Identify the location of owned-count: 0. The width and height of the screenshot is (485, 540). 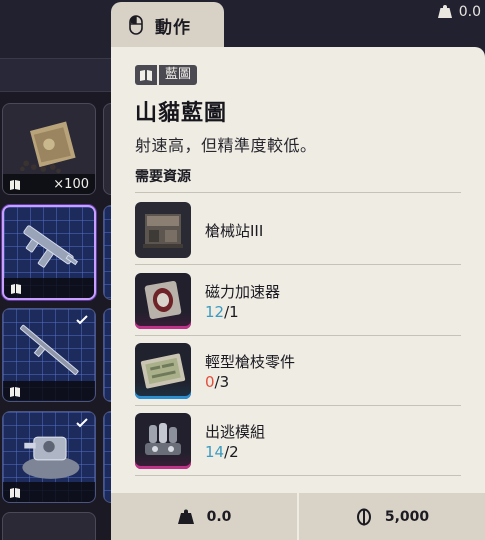
(210, 382).